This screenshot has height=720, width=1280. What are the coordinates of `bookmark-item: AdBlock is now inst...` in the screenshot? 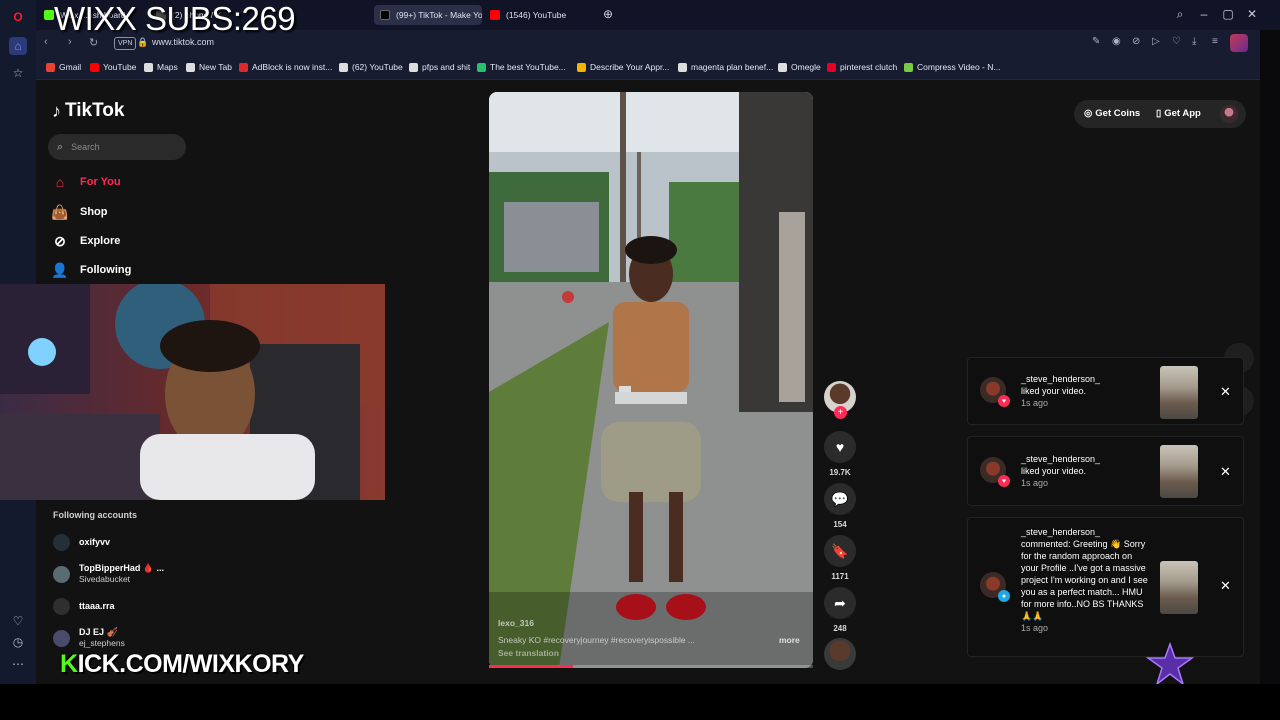 It's located at (285, 67).